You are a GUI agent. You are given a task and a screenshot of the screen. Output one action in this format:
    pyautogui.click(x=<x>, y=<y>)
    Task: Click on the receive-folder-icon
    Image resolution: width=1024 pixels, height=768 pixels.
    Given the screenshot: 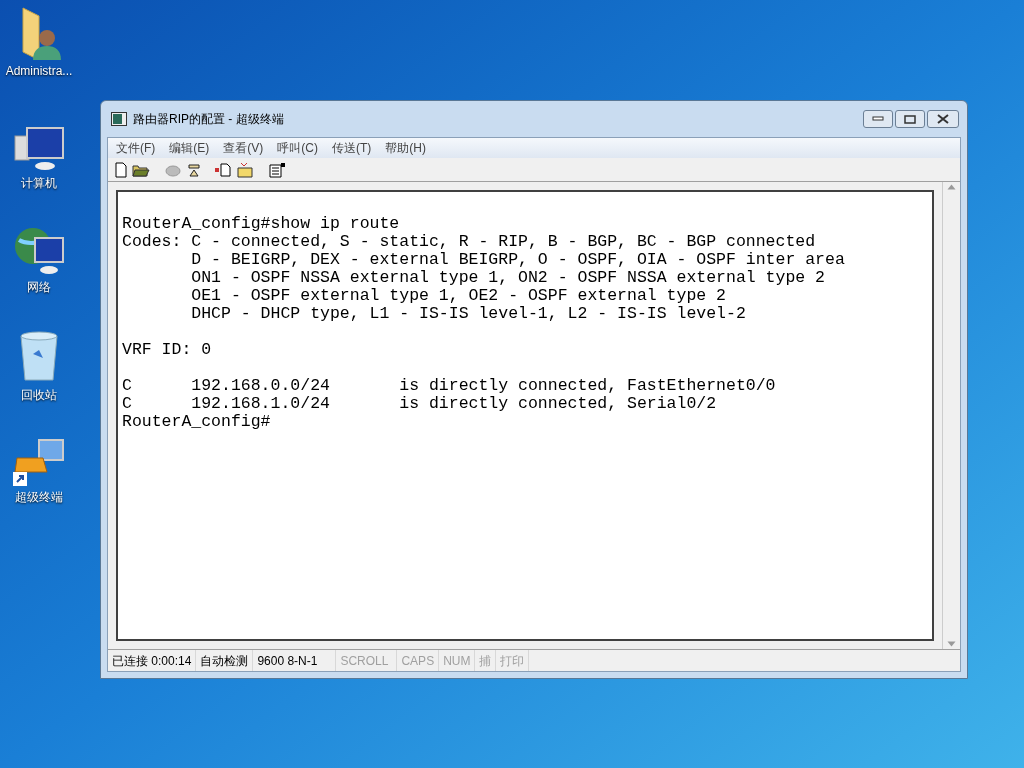 What is the action you would take?
    pyautogui.click(x=245, y=169)
    